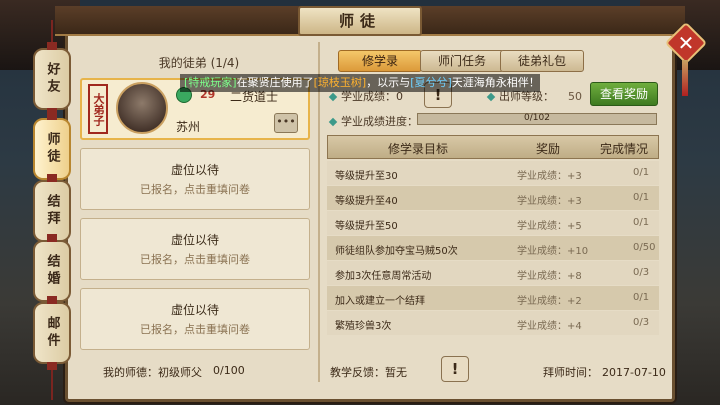 This screenshot has height=405, width=720. Describe the element at coordinates (575, 96) in the screenshot. I see `graduate-value: 50` at that location.